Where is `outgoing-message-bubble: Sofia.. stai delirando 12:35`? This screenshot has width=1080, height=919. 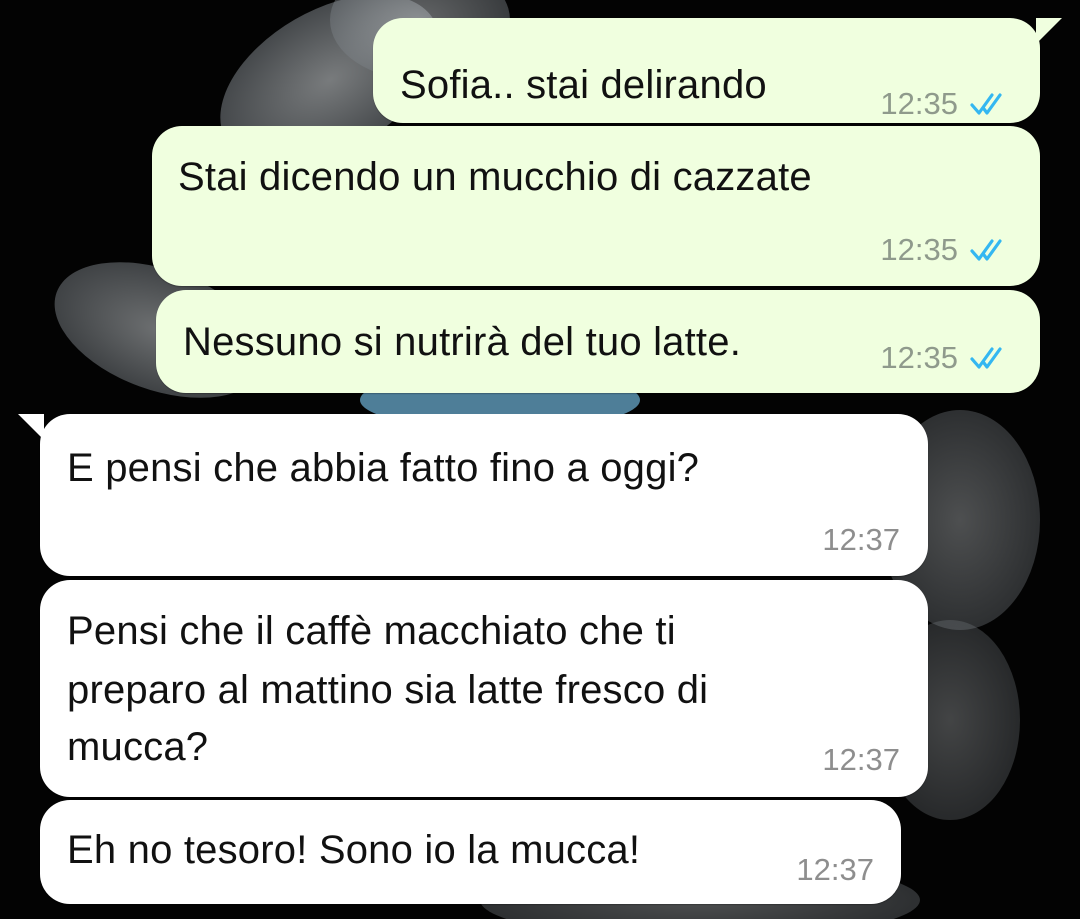 outgoing-message-bubble: Sofia.. stai delirando 12:35 is located at coordinates (717, 70).